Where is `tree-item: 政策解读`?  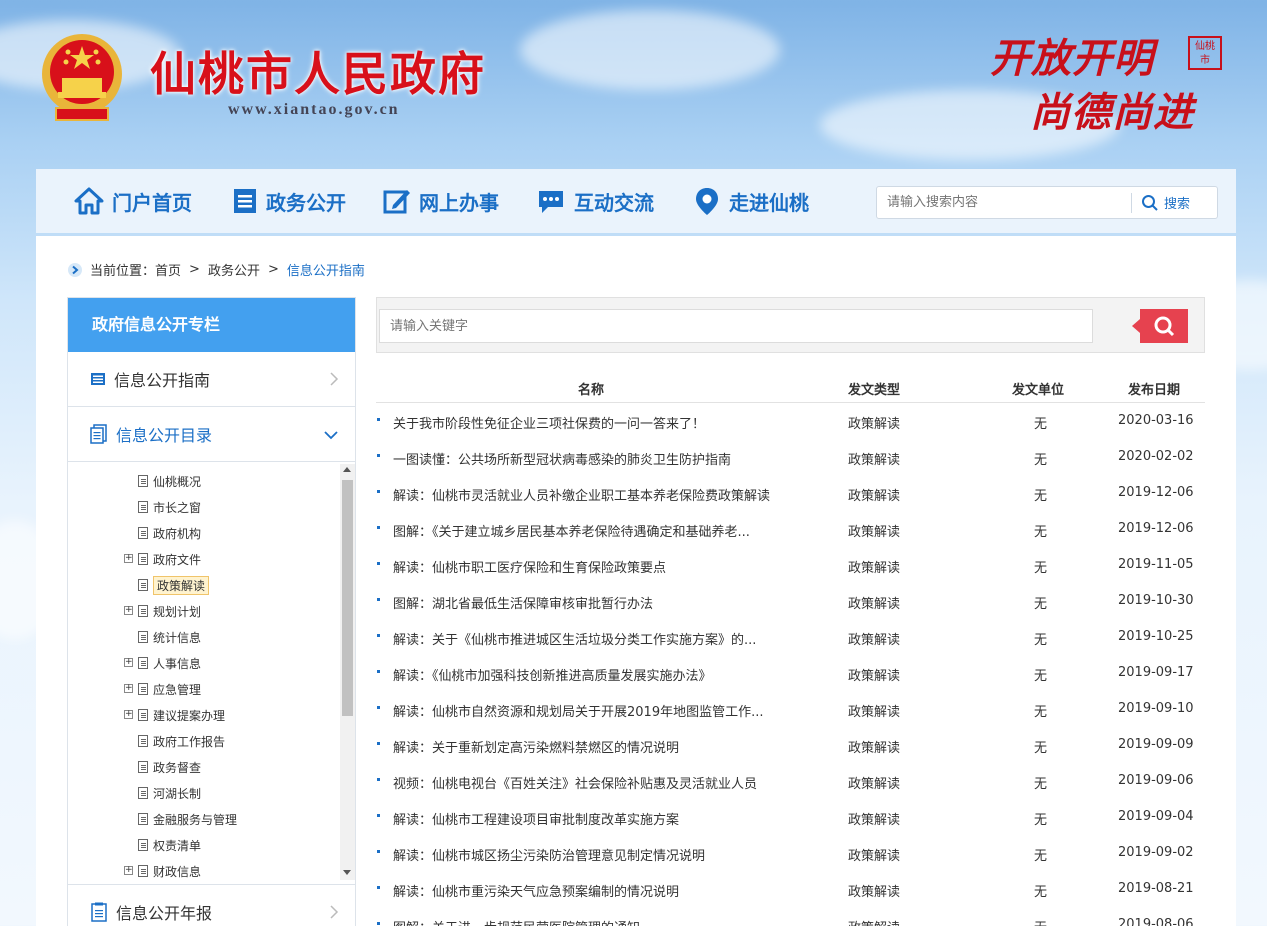
tree-item: 政策解读 is located at coordinates (174, 585).